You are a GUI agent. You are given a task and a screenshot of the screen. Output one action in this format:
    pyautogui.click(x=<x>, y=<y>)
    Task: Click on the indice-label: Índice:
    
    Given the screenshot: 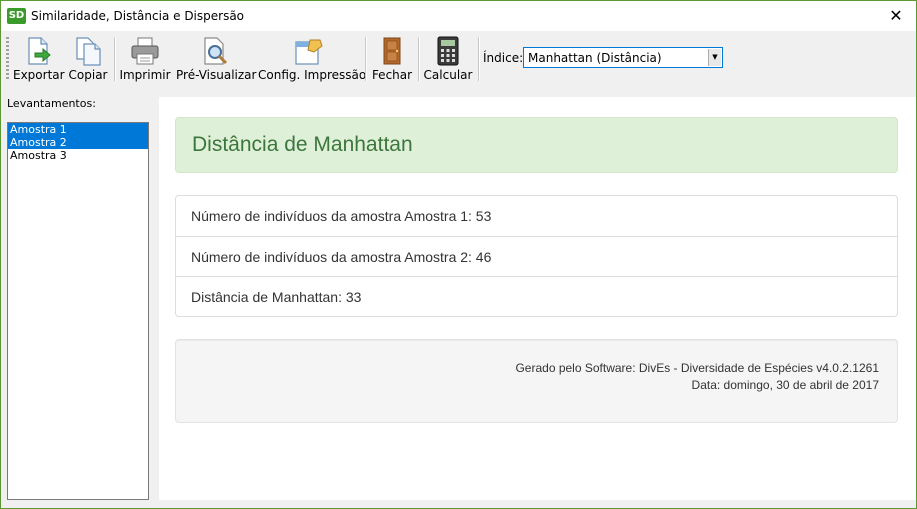 What is the action you would take?
    pyautogui.click(x=503, y=58)
    